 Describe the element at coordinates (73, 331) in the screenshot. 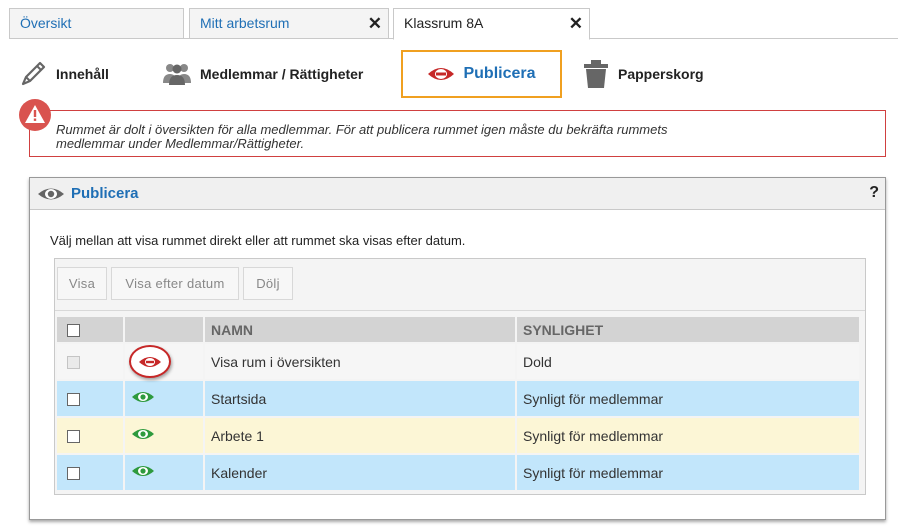

I see `select-all-checkbox` at that location.